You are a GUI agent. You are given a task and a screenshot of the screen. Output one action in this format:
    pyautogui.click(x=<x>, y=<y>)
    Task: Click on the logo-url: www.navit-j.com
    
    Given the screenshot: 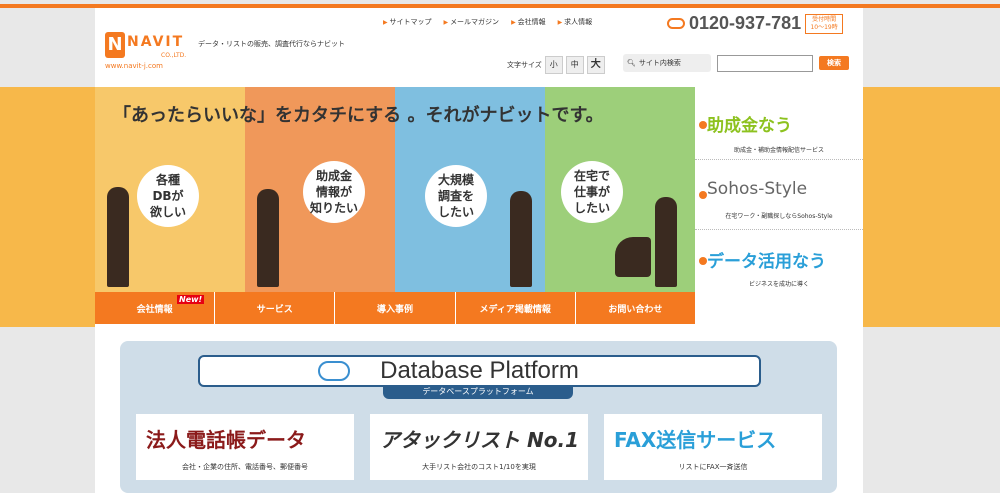 What is the action you would take?
    pyautogui.click(x=134, y=66)
    